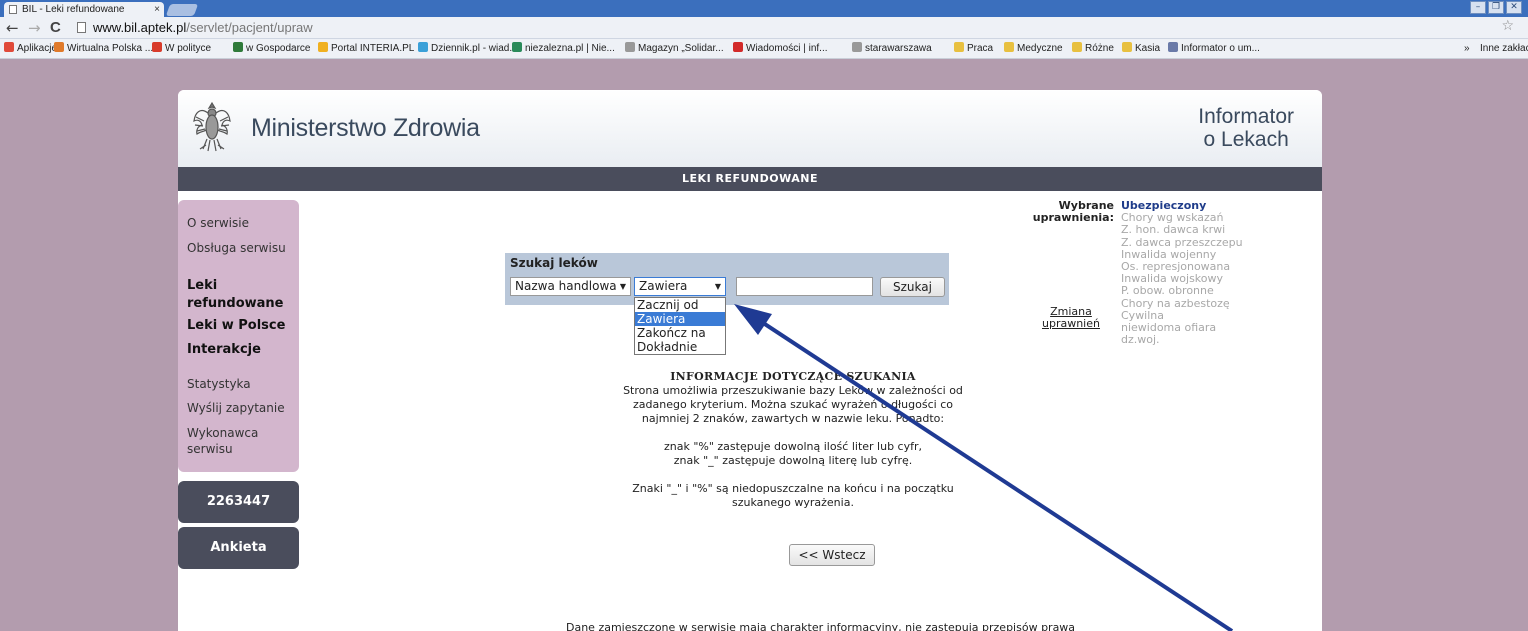  I want to click on sidebar-item-o-serwisie: O serwisie, so click(218, 223).